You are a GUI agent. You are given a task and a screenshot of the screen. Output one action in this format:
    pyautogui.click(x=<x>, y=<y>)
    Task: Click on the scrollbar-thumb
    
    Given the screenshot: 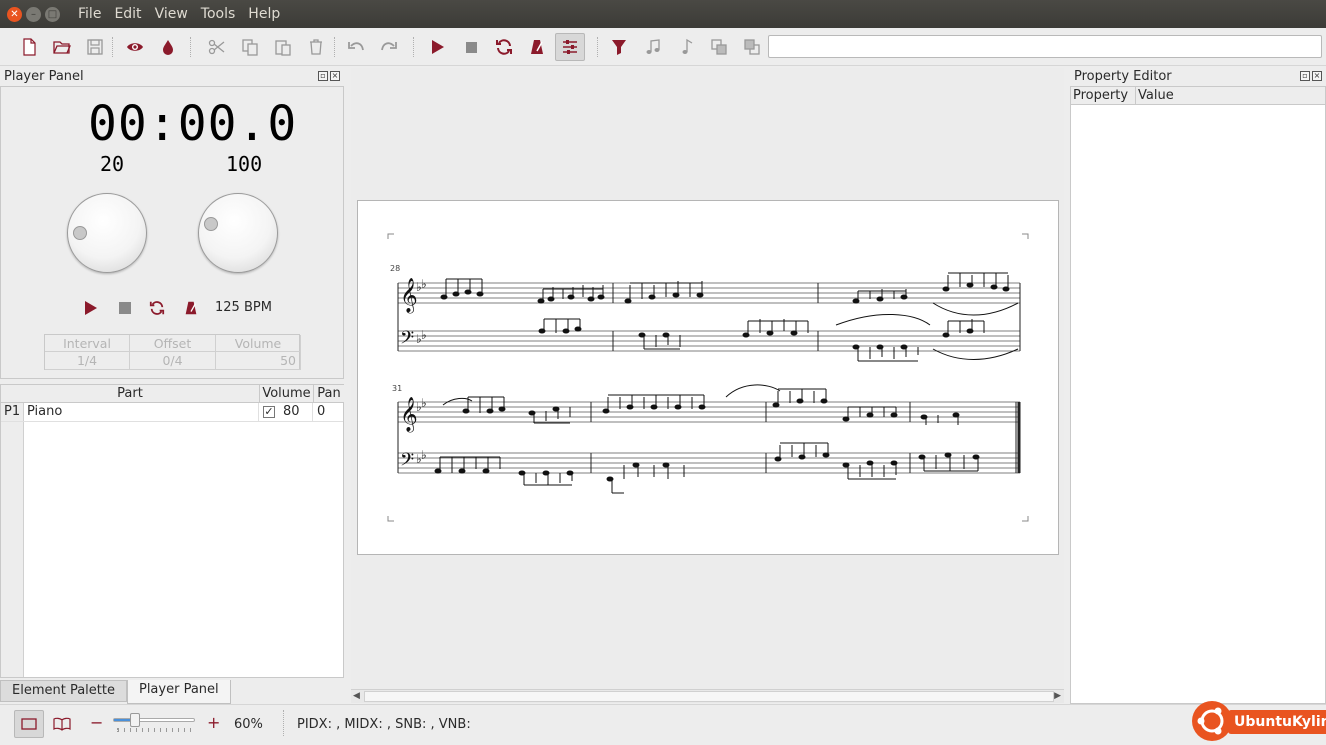 What is the action you would take?
    pyautogui.click(x=709, y=696)
    